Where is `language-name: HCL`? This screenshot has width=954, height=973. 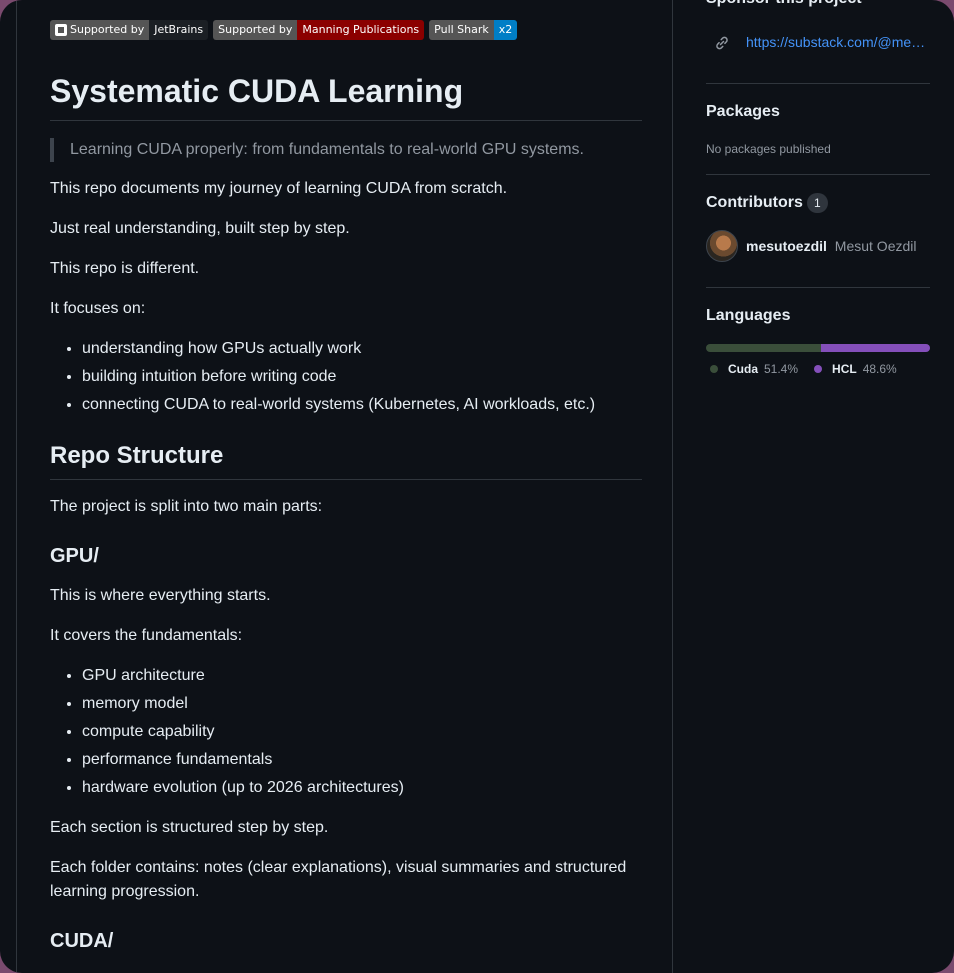 language-name: HCL is located at coordinates (844, 369).